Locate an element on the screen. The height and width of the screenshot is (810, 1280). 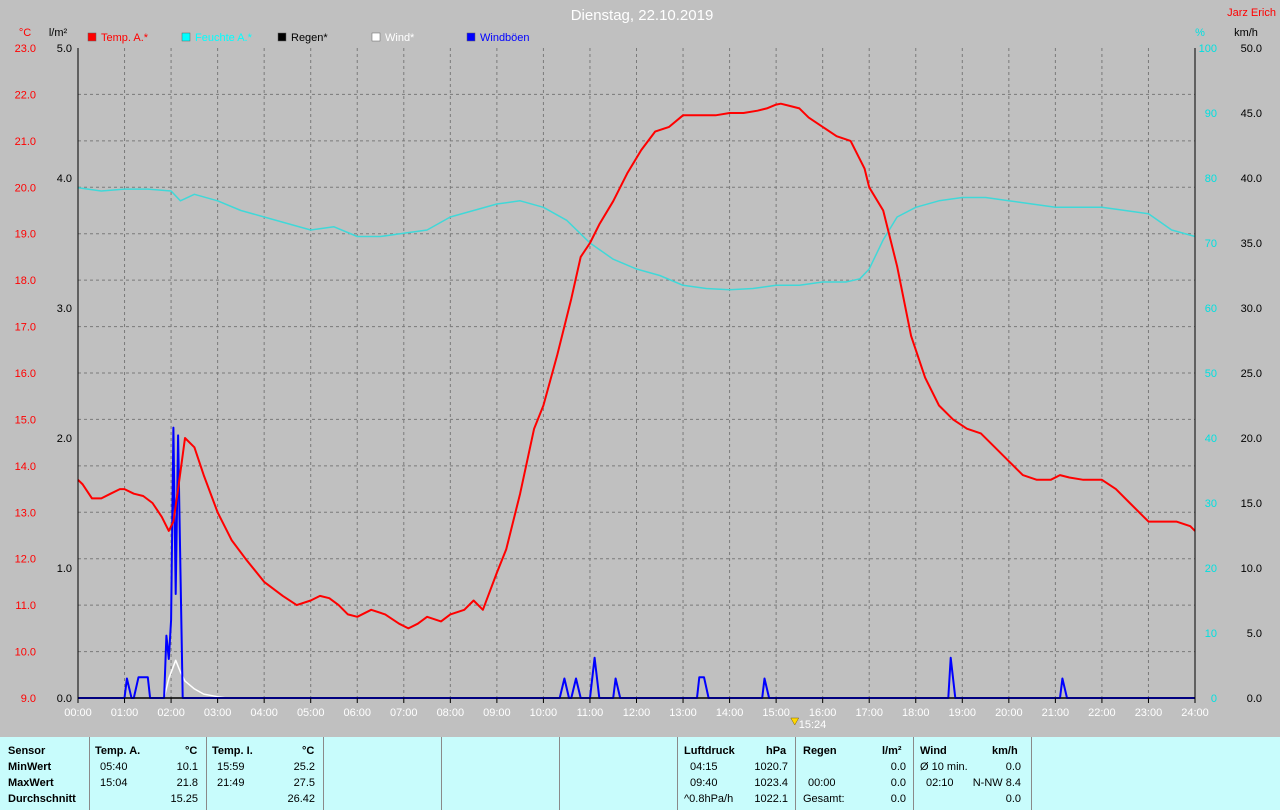
legend-label: Wind* is located at coordinates (400, 38).